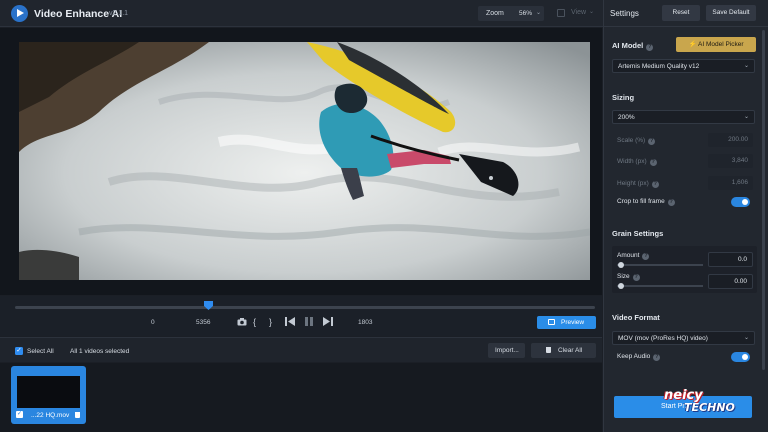 The width and height of the screenshot is (768, 432). Describe the element at coordinates (709, 407) in the screenshot. I see `watermark-line2: TECHNO` at that location.